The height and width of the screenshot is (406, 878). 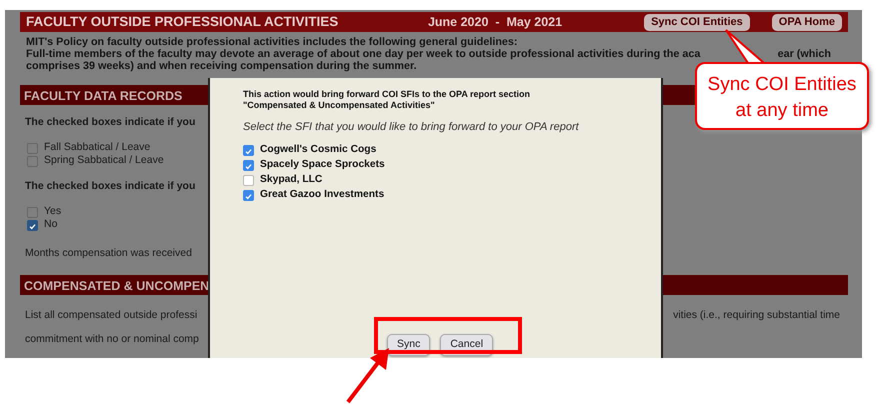 What do you see at coordinates (804, 54) in the screenshot?
I see `policy-text: ear (which` at bounding box center [804, 54].